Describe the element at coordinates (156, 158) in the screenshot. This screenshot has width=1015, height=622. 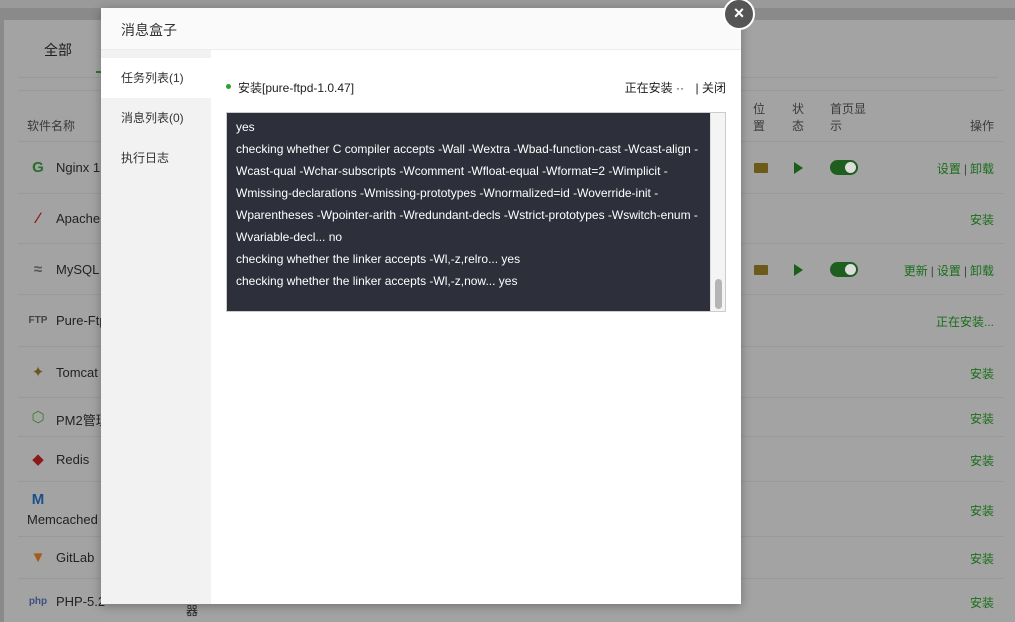
I see `sidebar-item-execution-log: 执行日志` at that location.